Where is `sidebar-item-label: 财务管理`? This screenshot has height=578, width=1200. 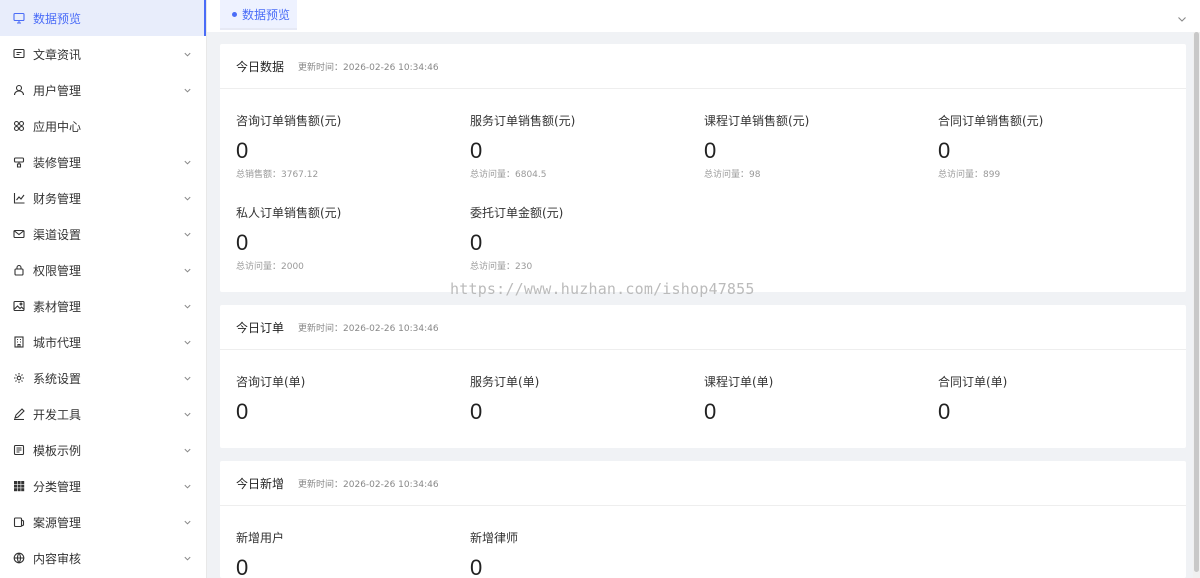 sidebar-item-label: 财务管理 is located at coordinates (57, 198).